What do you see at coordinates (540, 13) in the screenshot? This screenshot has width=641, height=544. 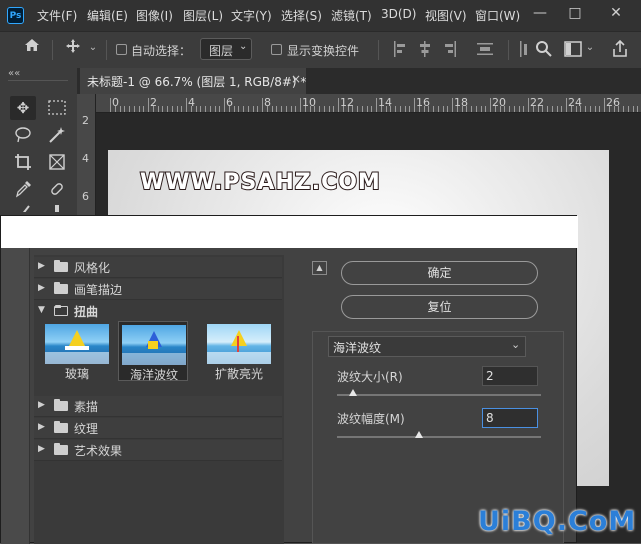 I see `minimize-button: —` at bounding box center [540, 13].